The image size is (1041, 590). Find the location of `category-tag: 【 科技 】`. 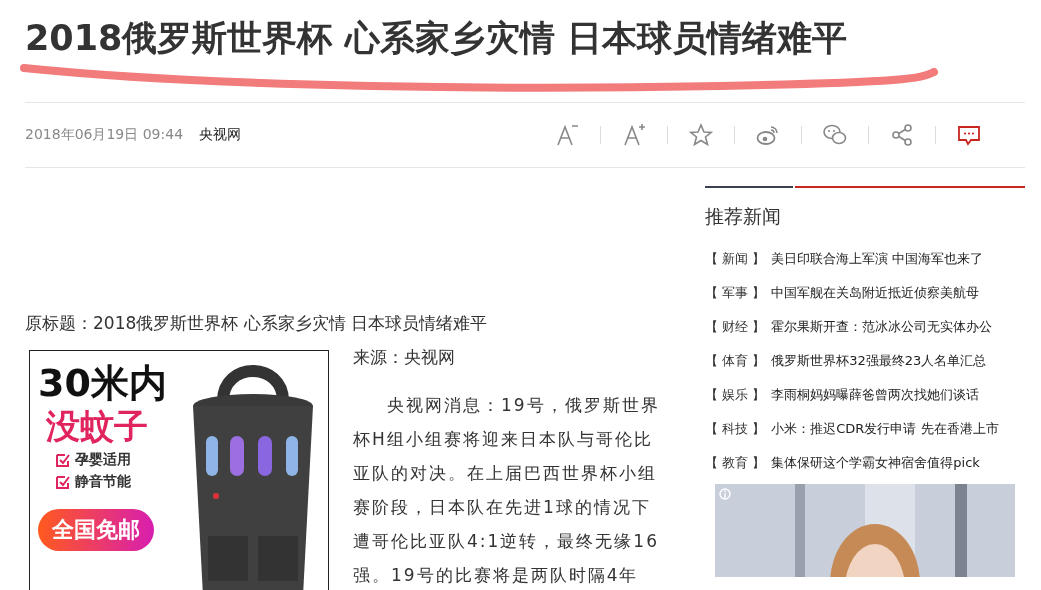

category-tag: 【 科技 】 is located at coordinates (735, 429).